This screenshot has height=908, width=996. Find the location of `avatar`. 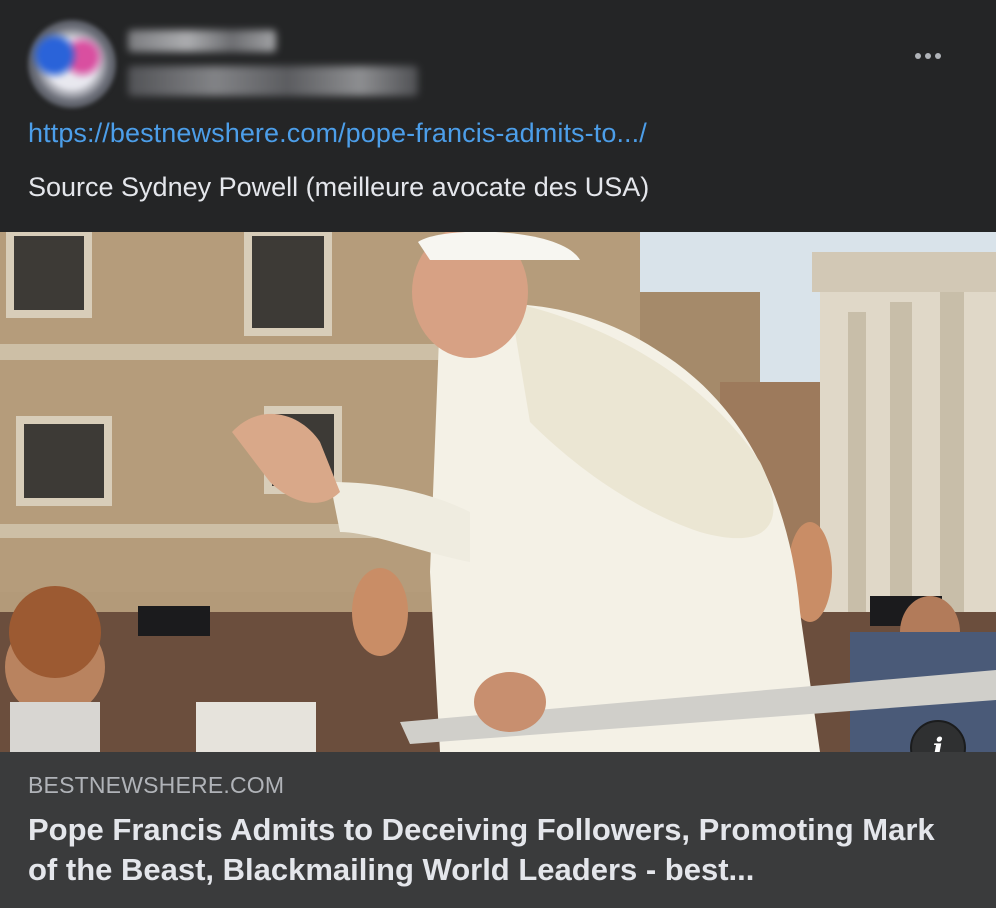

avatar is located at coordinates (72, 64).